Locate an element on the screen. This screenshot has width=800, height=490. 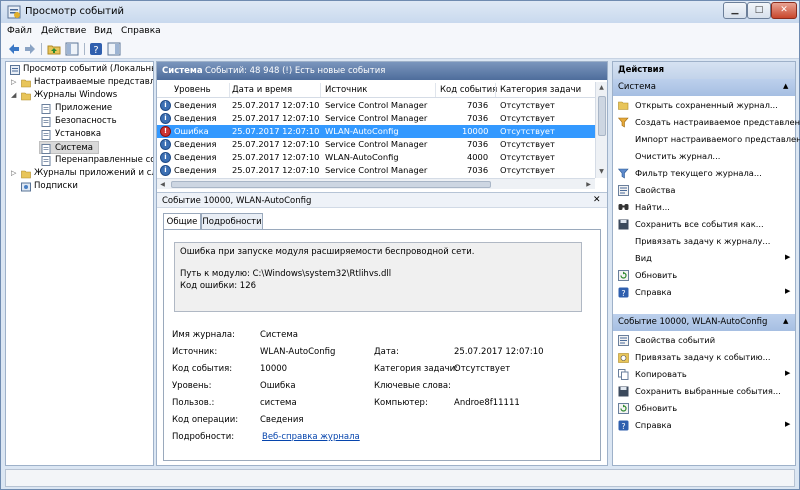
column-category: Категория задачи is located at coordinates (540, 90).